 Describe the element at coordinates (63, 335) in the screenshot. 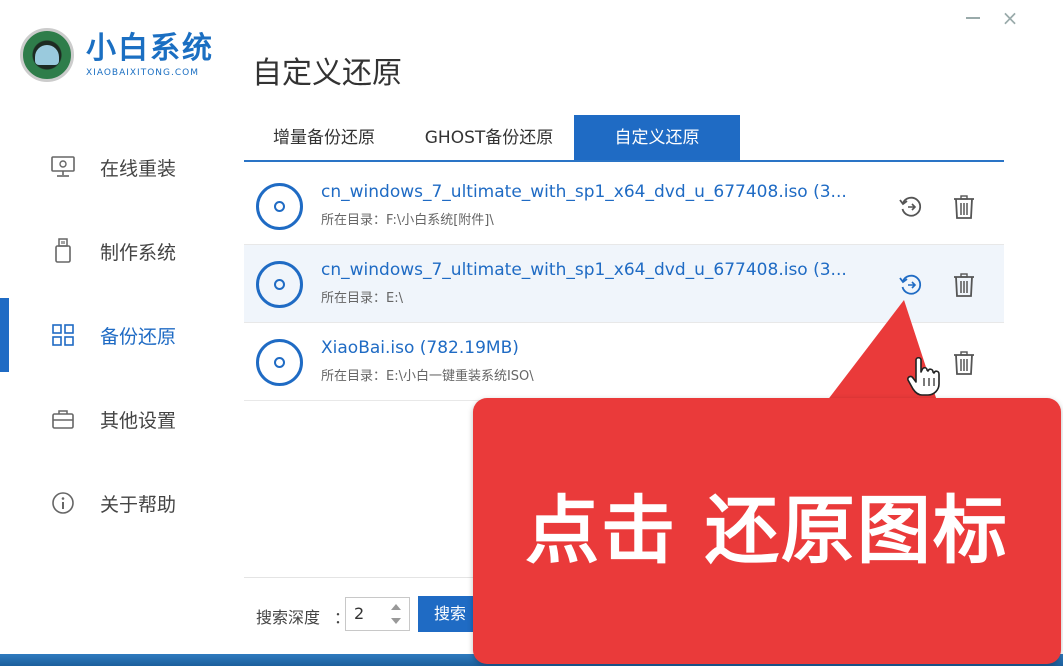

I see `grid-blocks-icon` at that location.